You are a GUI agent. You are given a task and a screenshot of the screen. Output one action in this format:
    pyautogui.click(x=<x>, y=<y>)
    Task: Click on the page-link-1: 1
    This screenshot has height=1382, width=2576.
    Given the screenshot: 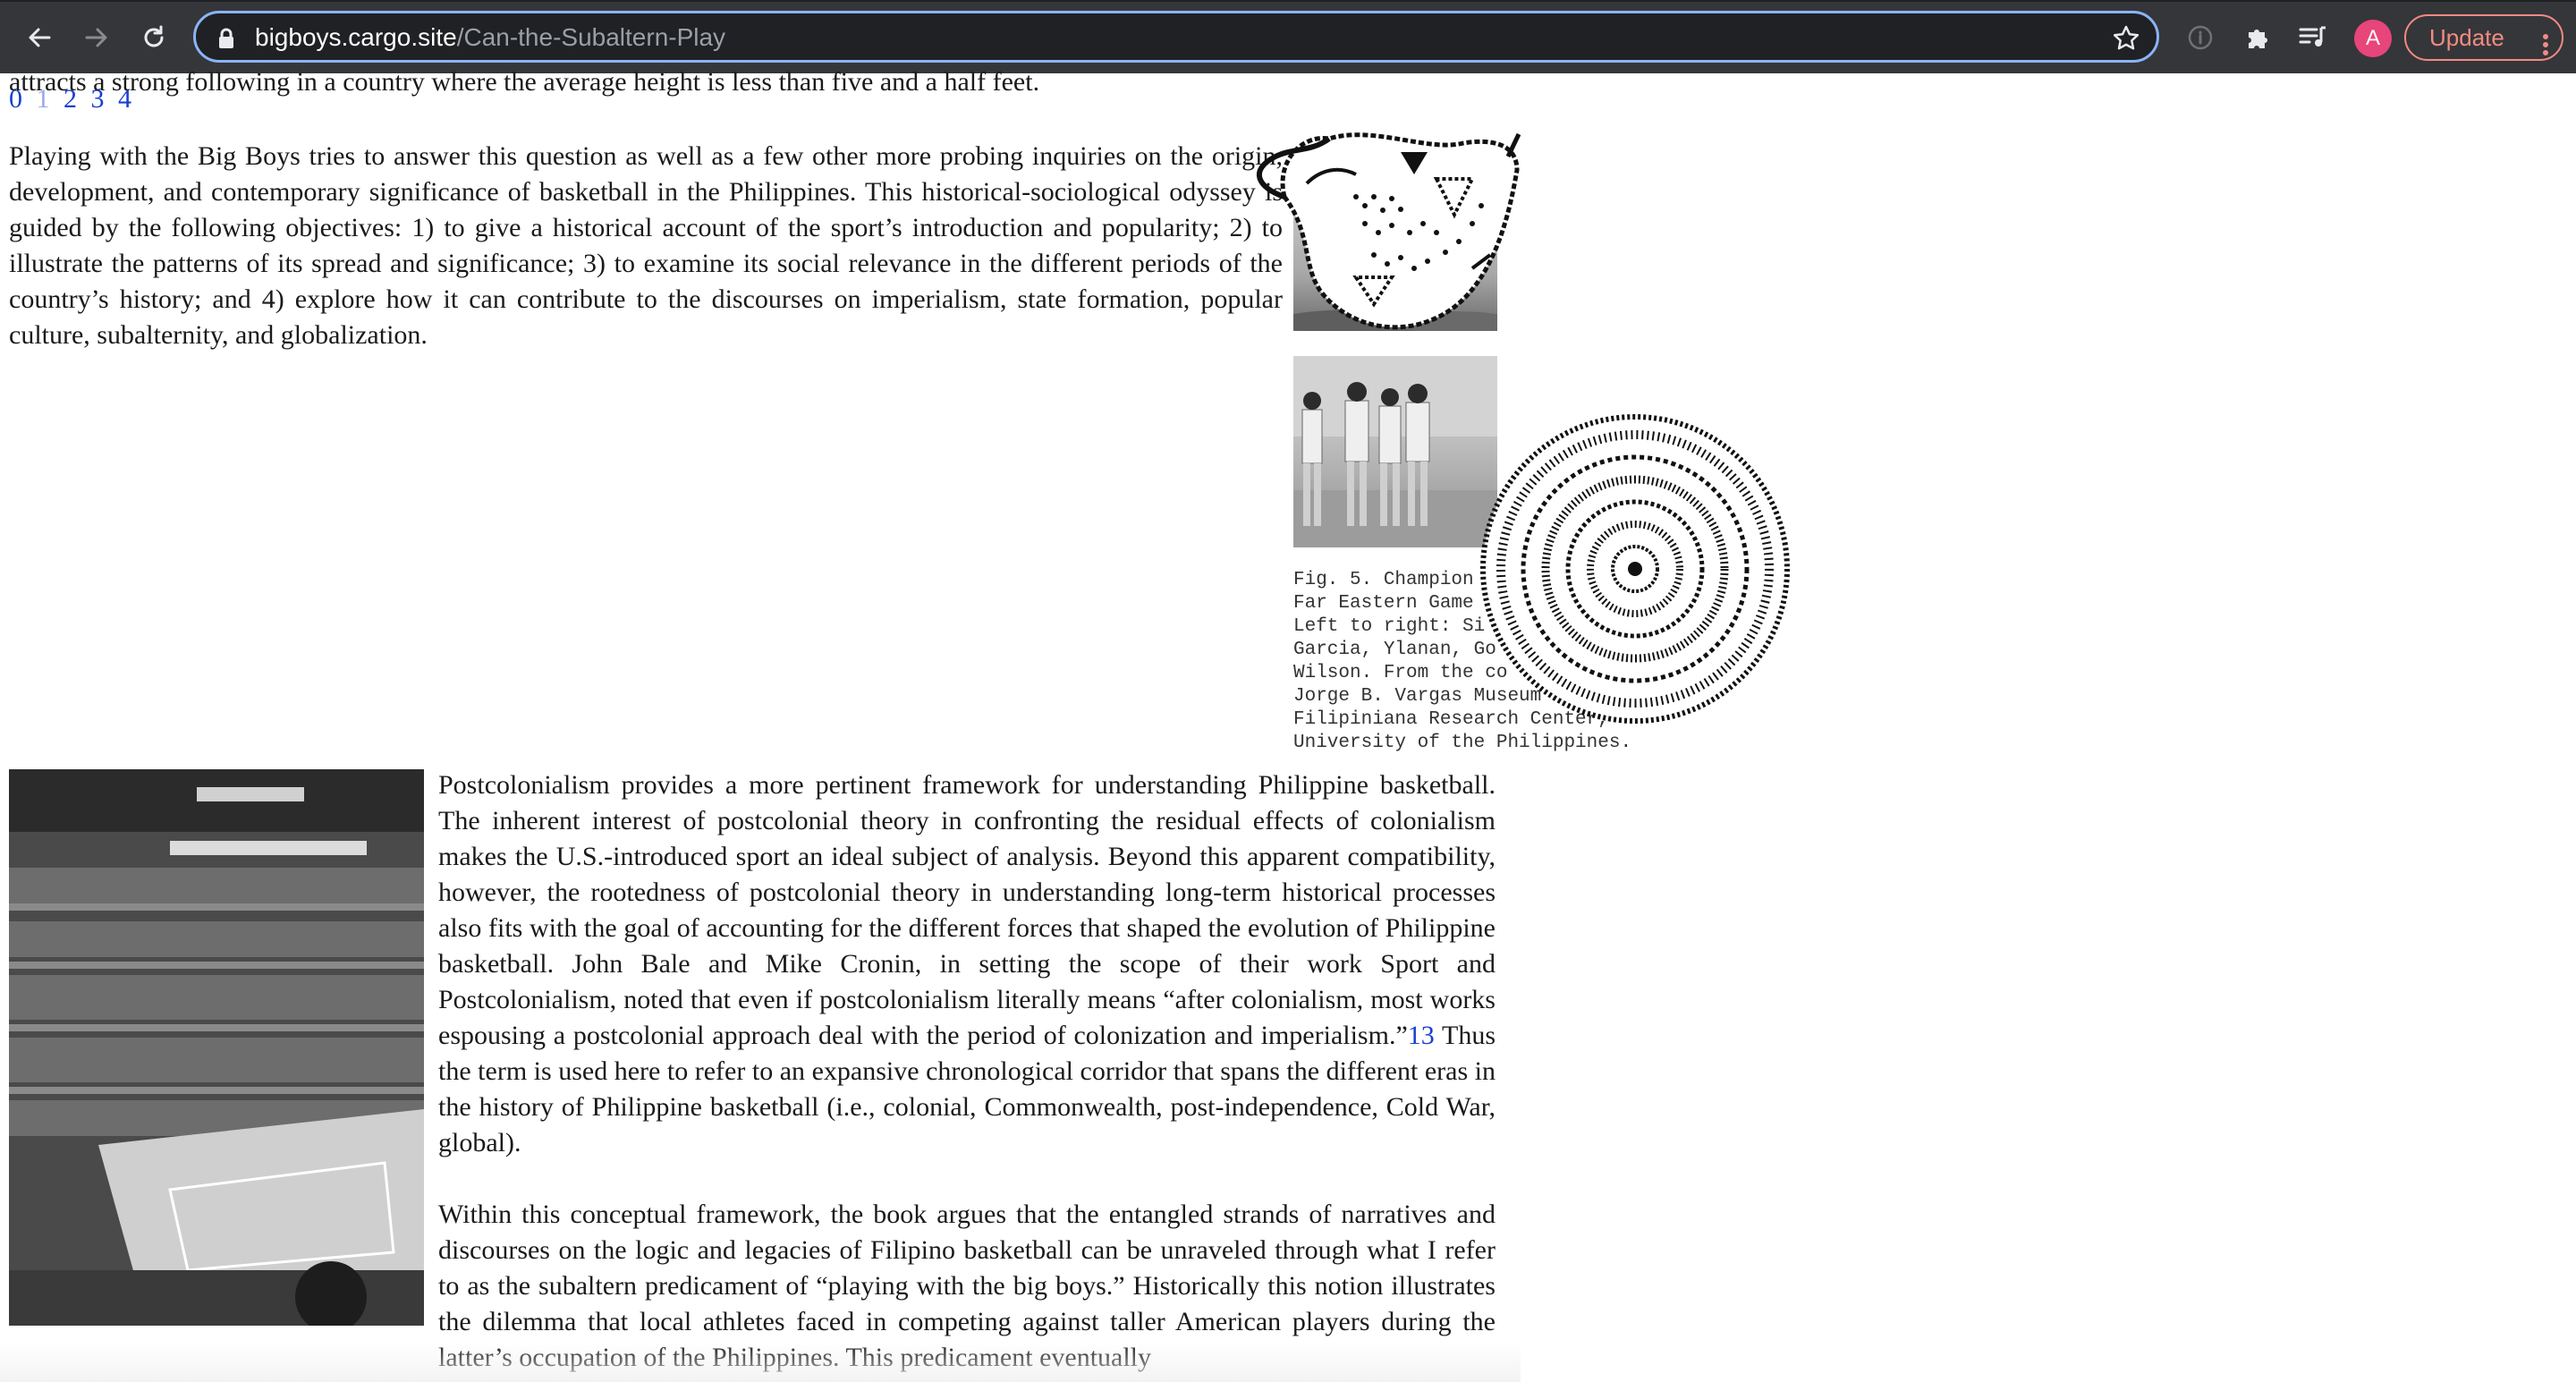 What is the action you would take?
    pyautogui.click(x=45, y=99)
    